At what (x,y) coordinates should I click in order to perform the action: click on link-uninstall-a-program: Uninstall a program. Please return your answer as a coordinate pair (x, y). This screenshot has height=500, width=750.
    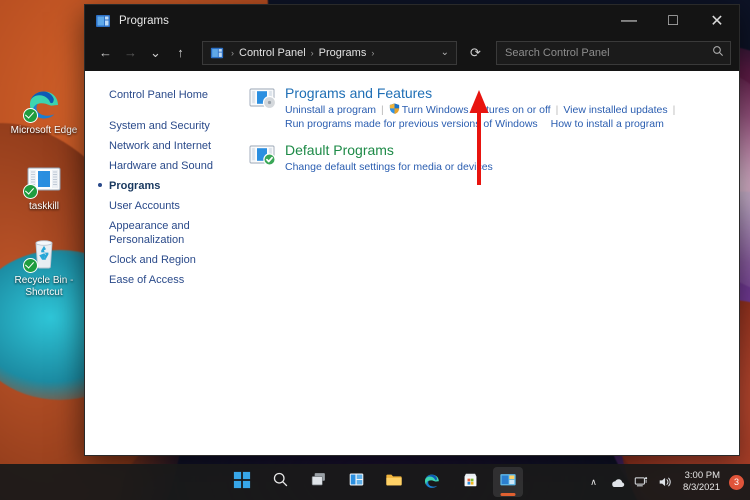
    Looking at the image, I should click on (330, 110).